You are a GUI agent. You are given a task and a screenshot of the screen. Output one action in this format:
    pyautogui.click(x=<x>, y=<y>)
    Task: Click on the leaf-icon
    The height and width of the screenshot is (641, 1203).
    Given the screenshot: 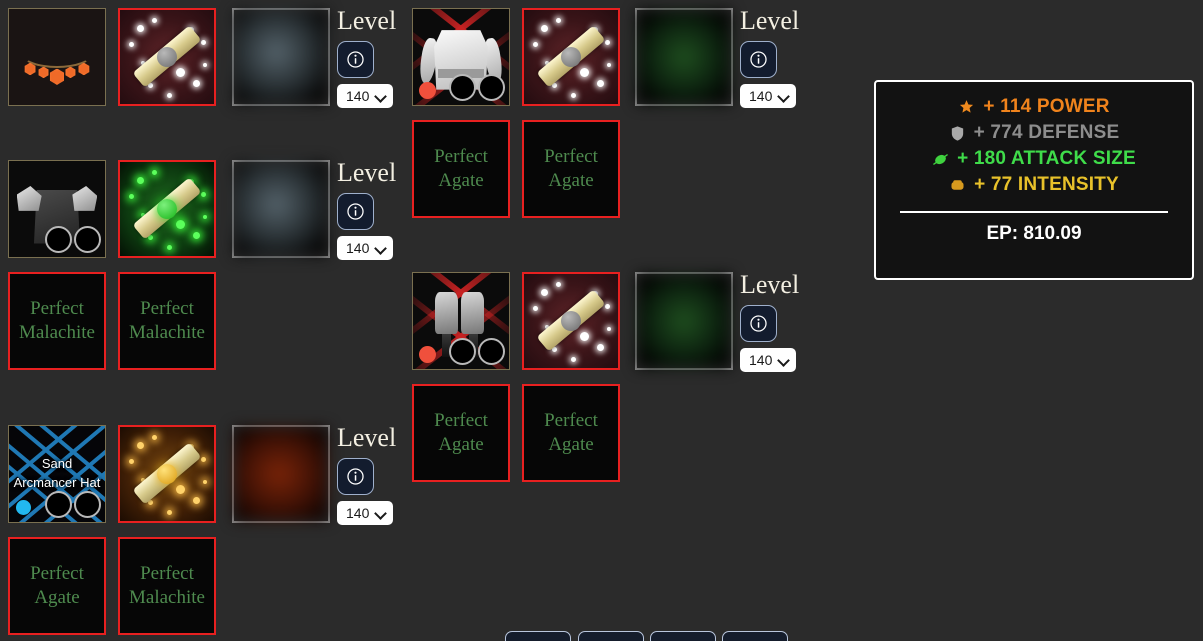 What is the action you would take?
    pyautogui.click(x=940, y=159)
    